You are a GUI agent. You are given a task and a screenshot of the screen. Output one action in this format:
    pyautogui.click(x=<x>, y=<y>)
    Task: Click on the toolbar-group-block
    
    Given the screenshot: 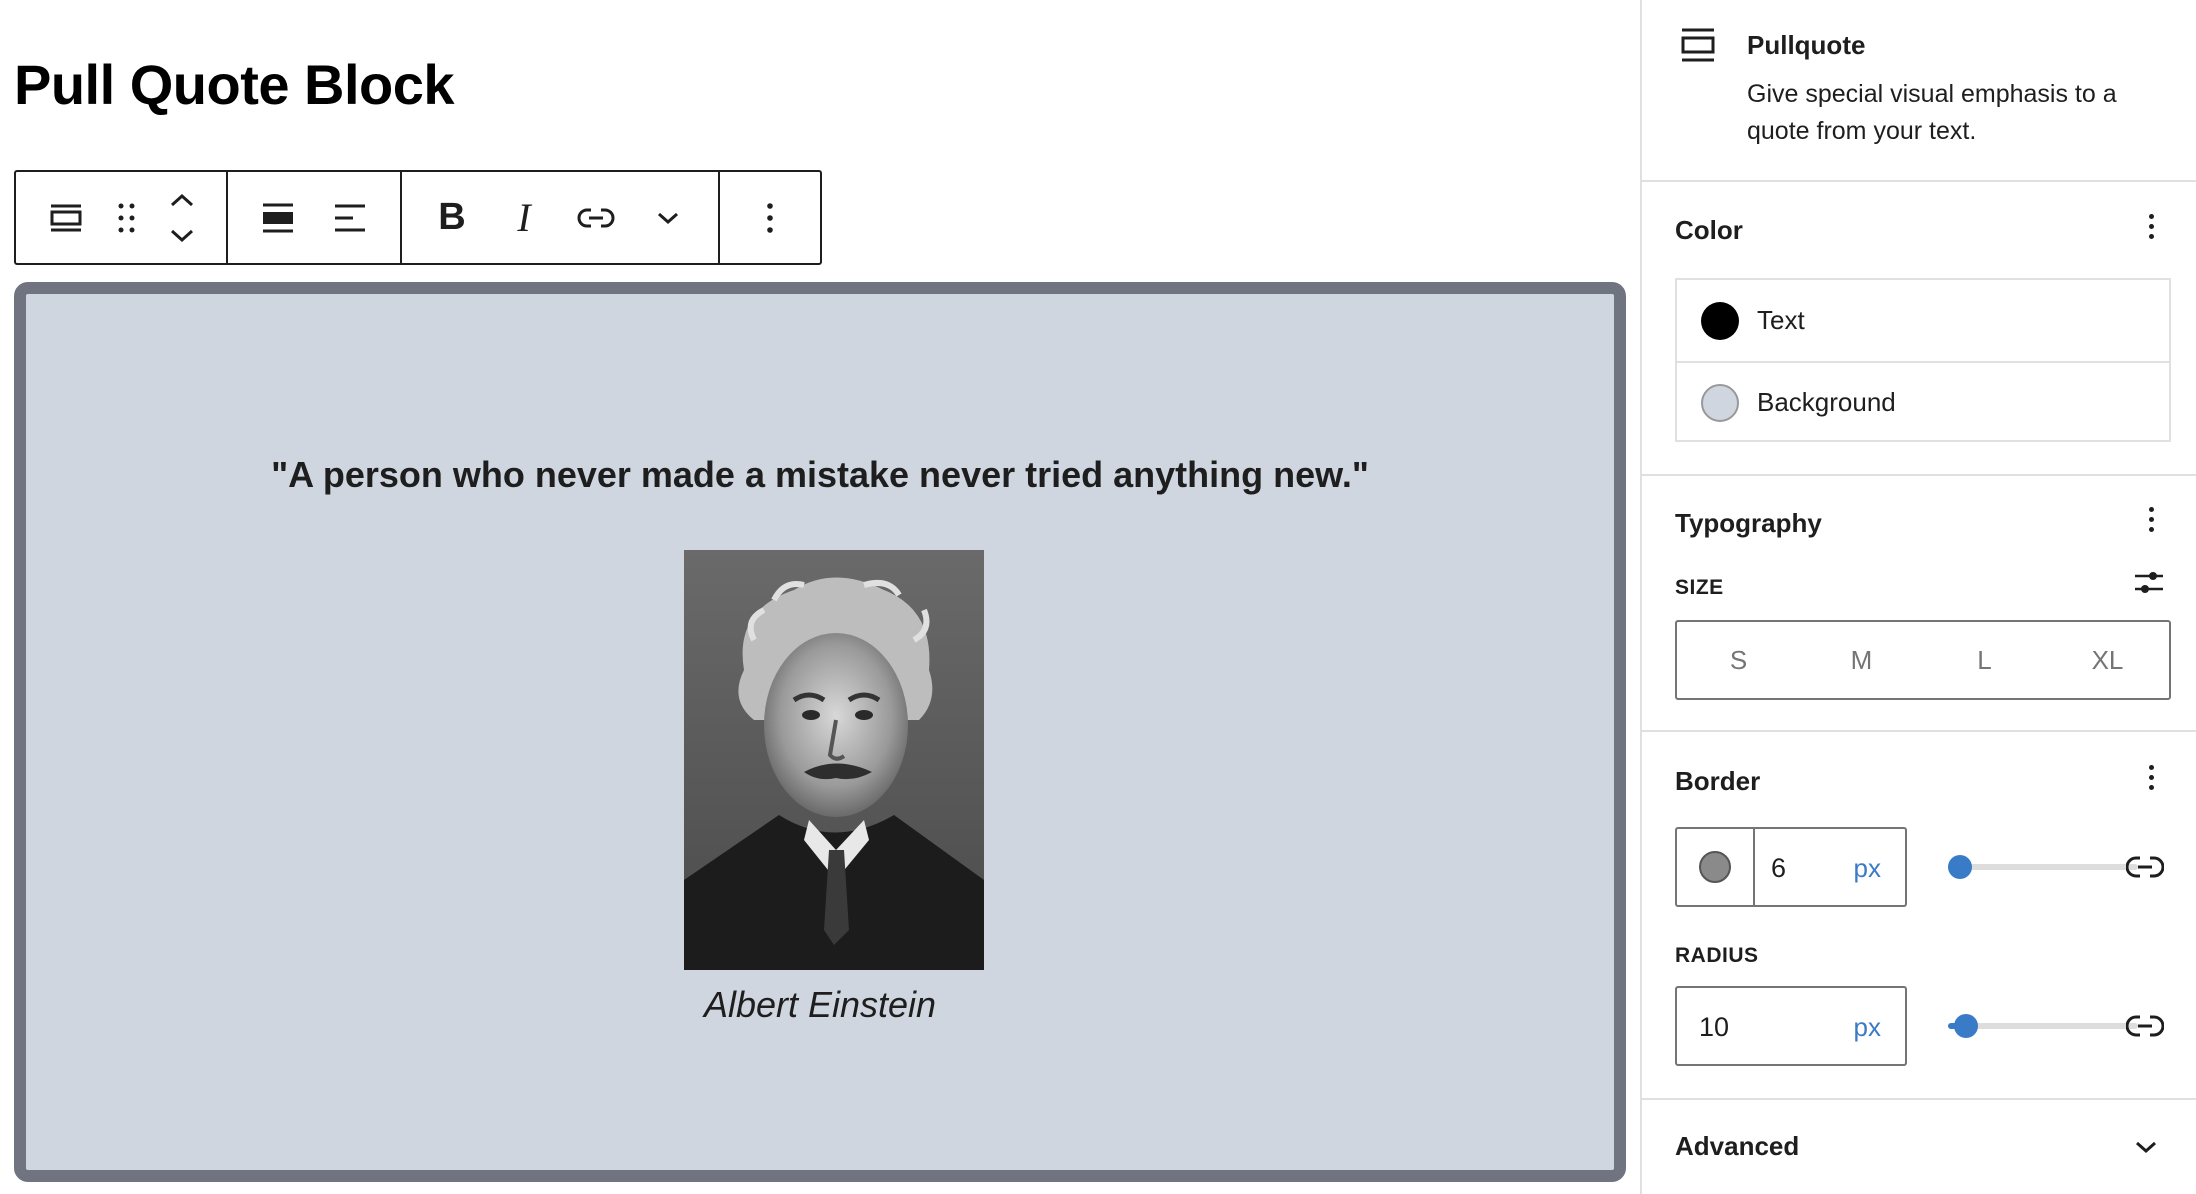 What is the action you would take?
    pyautogui.click(x=122, y=217)
    